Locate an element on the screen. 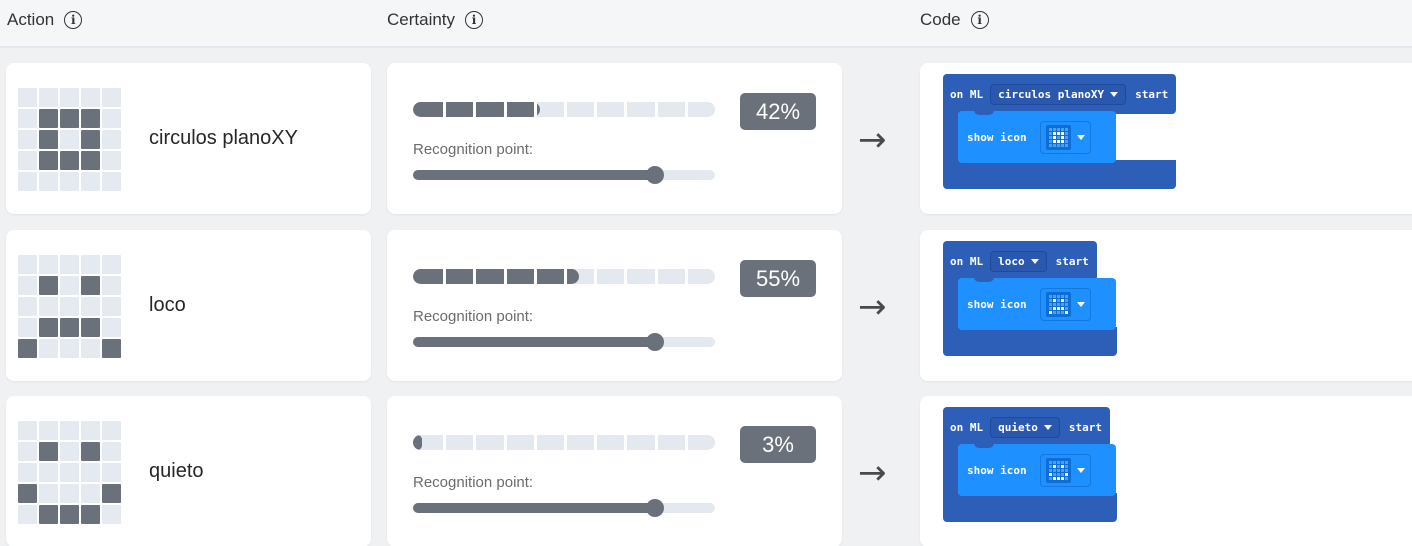 This screenshot has height=546, width=1412. block-notch is located at coordinates (984, 279).